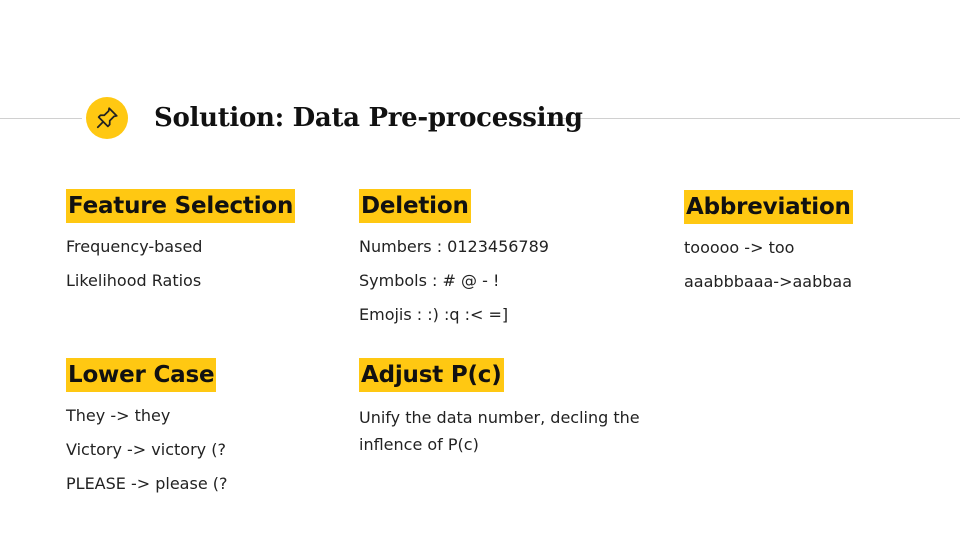 This screenshot has width=960, height=540. What do you see at coordinates (434, 314) in the screenshot?
I see `list-item: Emojis : :) :q :< =]` at bounding box center [434, 314].